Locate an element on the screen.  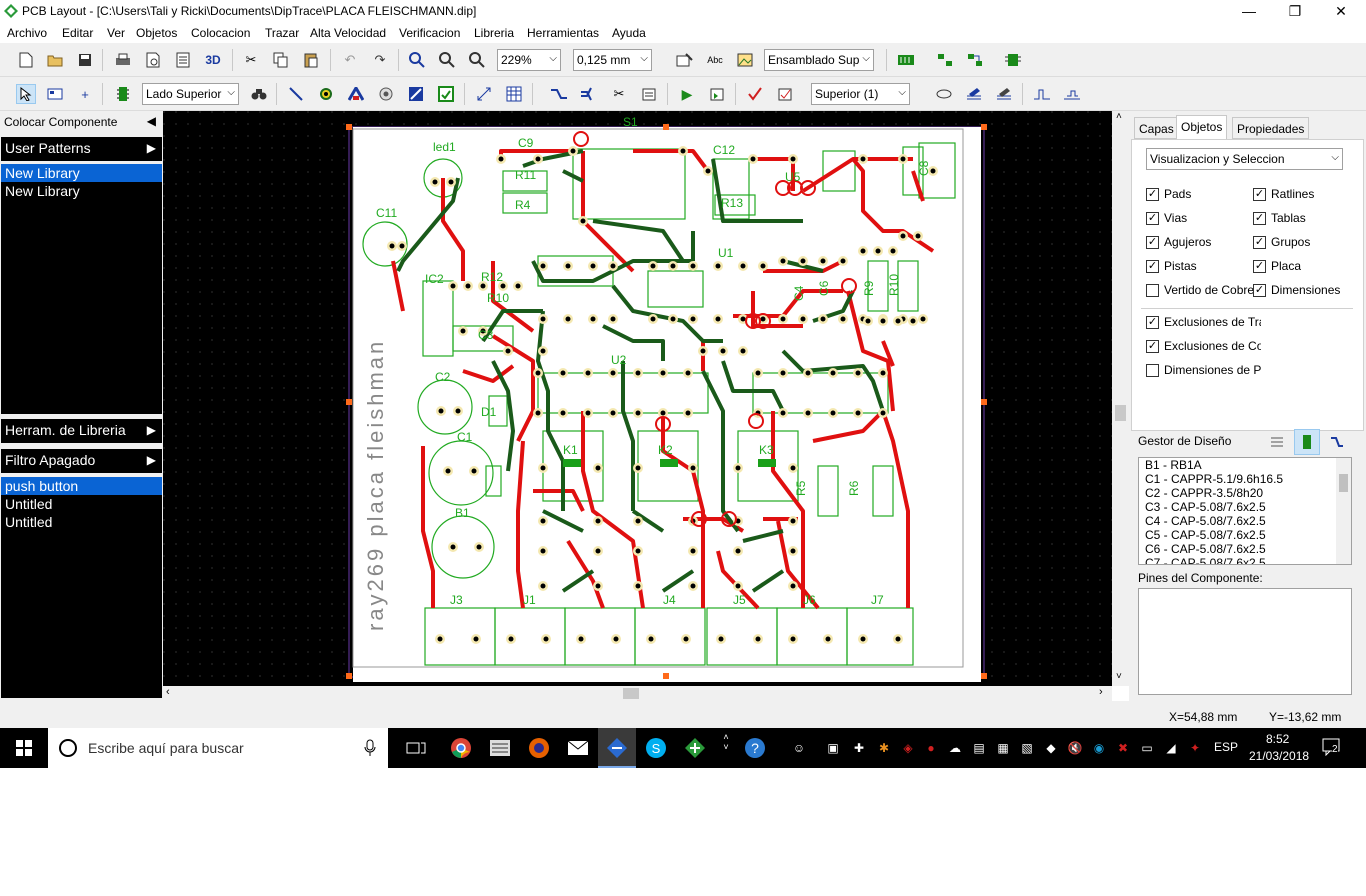
tray-app-icon-8: ▧ is located at coordinates (1027, 748).